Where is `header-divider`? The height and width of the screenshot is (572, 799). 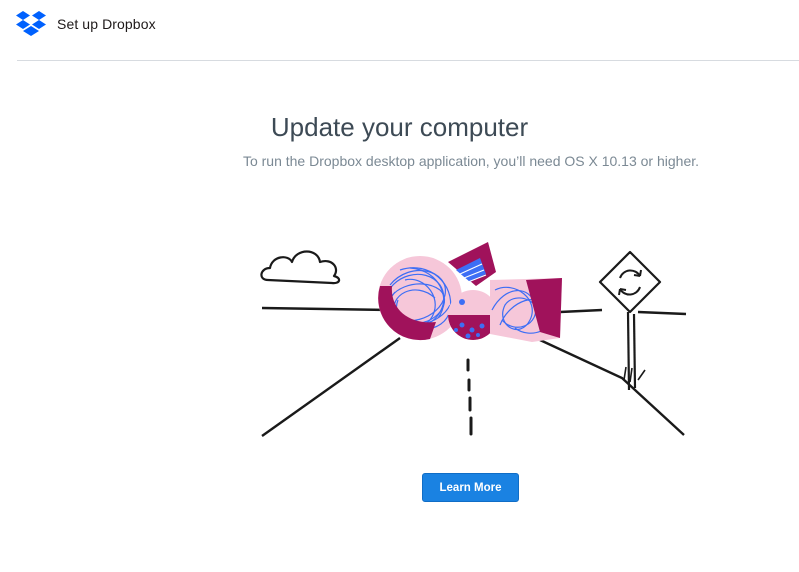
header-divider is located at coordinates (408, 60).